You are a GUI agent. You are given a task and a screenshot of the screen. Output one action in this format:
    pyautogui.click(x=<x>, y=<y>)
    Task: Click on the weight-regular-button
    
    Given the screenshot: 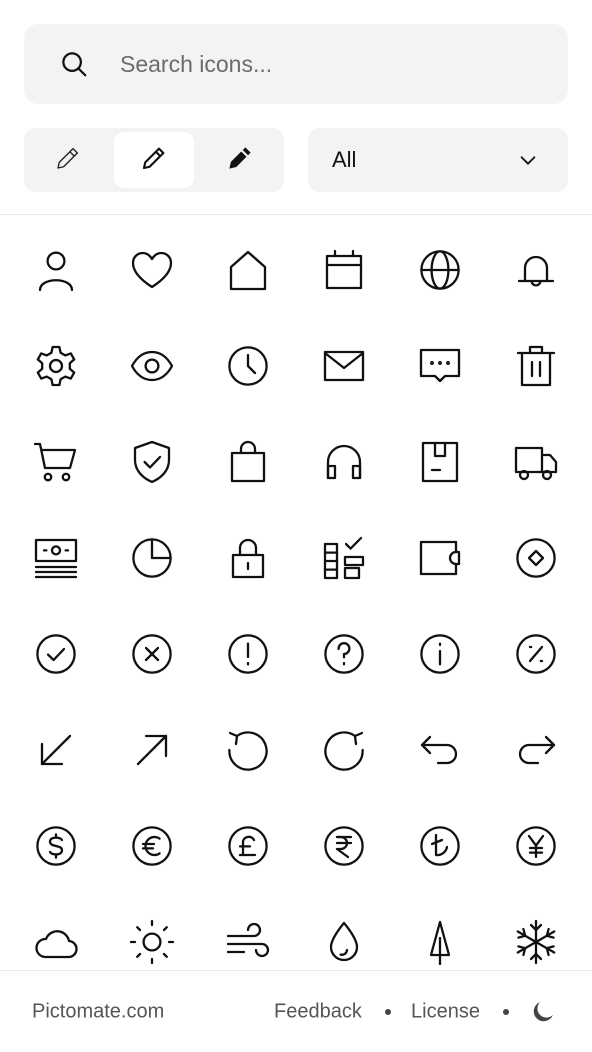 What is the action you would take?
    pyautogui.click(x=154, y=160)
    